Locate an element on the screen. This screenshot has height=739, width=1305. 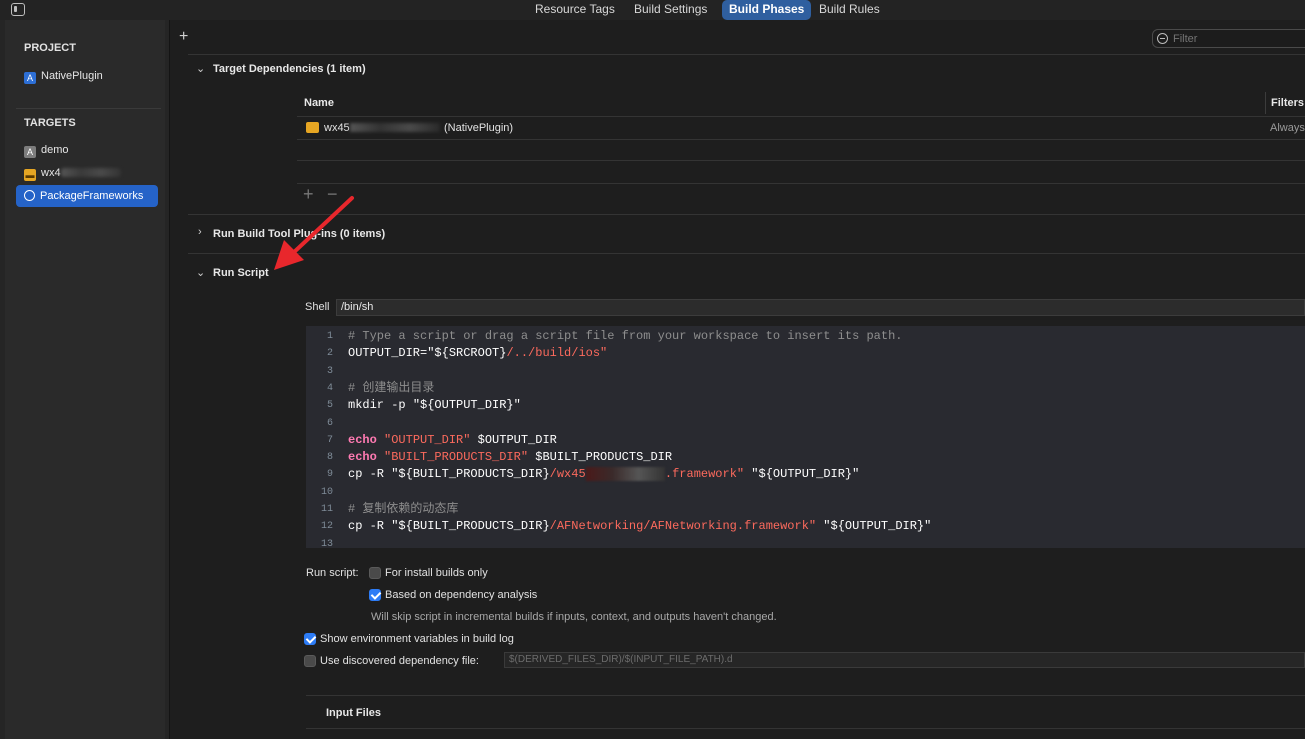
column-filters: Filters is located at coordinates (1287, 103).